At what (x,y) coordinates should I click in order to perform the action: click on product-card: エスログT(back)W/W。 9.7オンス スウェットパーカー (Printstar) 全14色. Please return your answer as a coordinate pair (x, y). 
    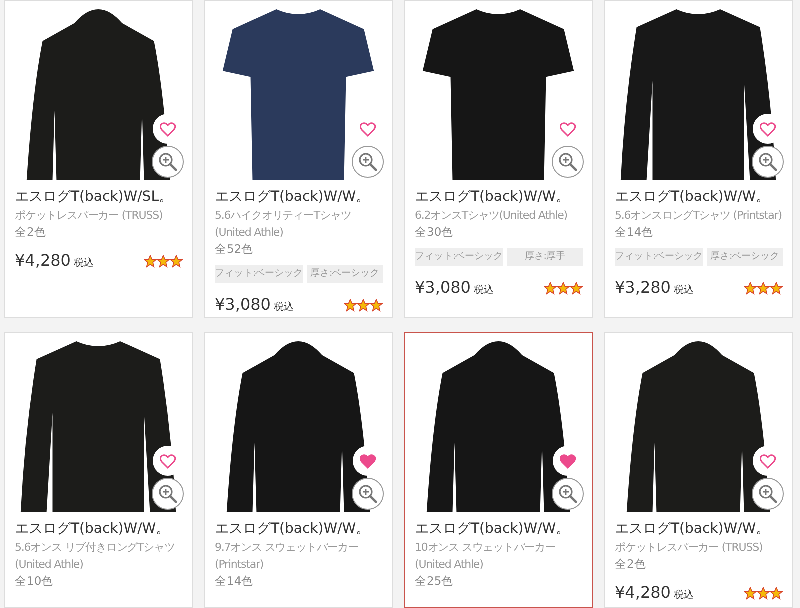
    Looking at the image, I should click on (298, 470).